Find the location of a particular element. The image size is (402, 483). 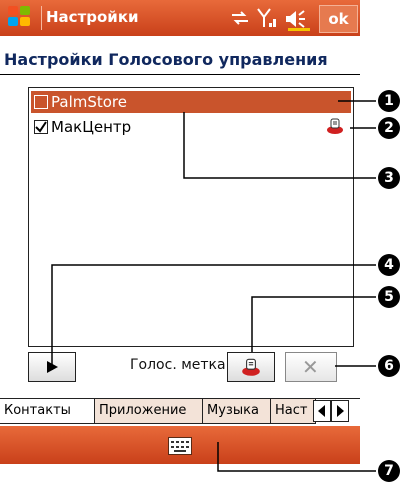

callout-2: 2 is located at coordinates (389, 128).